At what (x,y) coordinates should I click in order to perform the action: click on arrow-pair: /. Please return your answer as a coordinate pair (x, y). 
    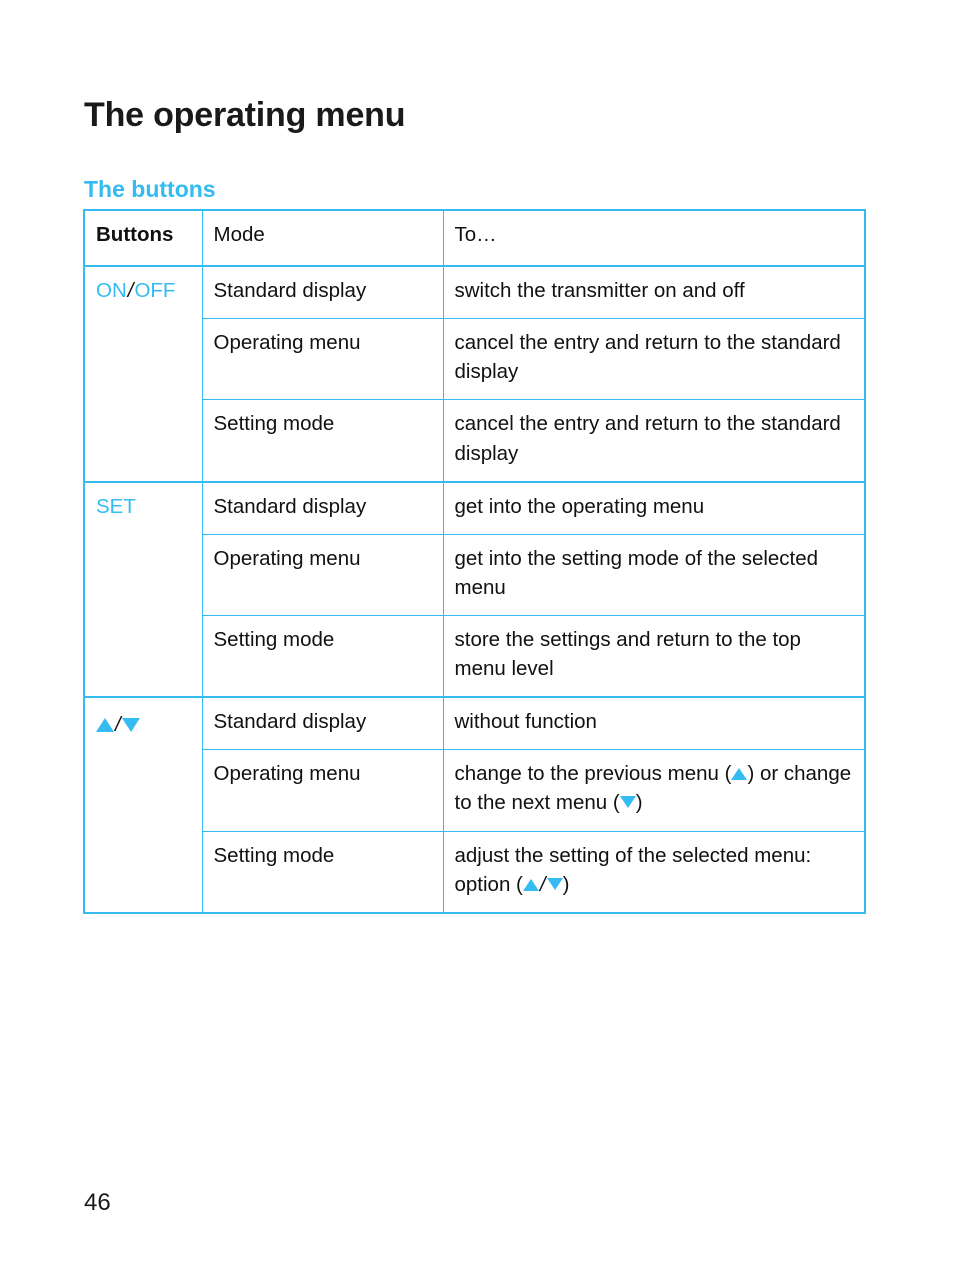
    Looking at the image, I should click on (118, 723).